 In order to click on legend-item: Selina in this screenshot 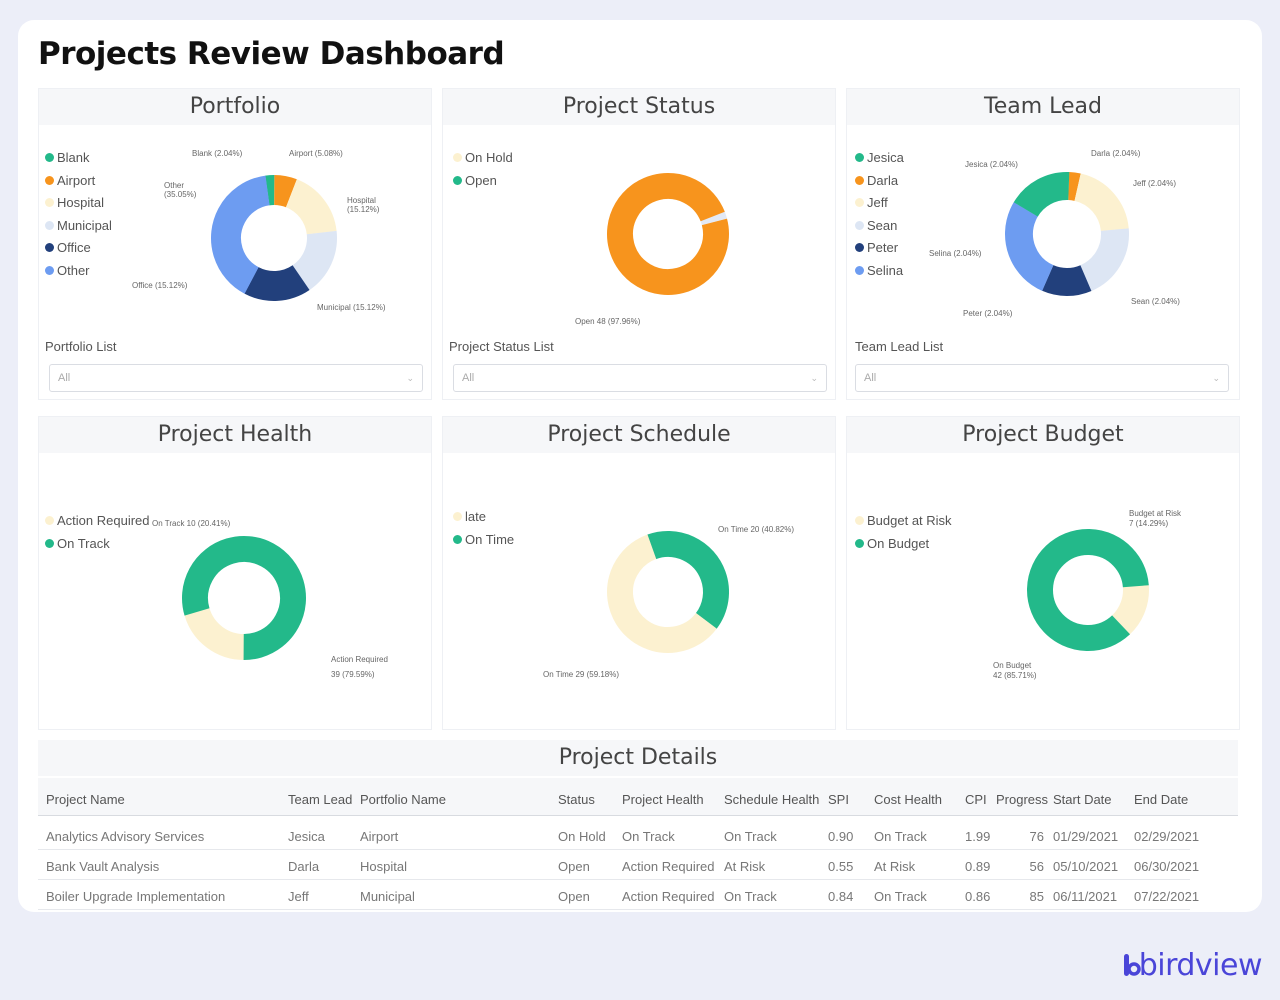, I will do `click(879, 271)`.